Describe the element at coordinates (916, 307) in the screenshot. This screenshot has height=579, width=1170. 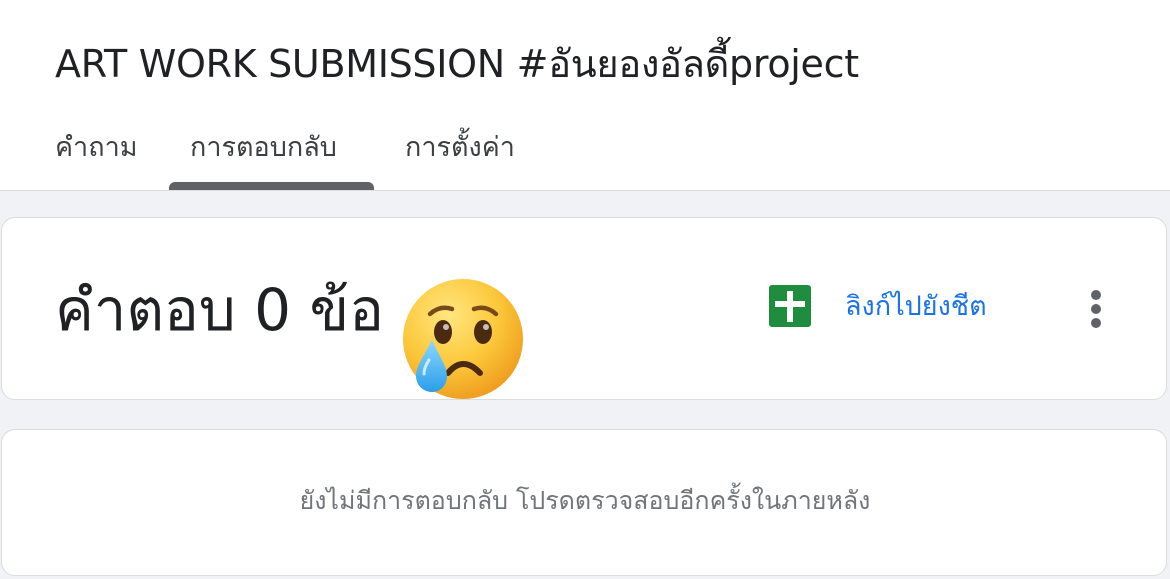
I see `link-to-sheet-button: ลิงก์ไปยังชีต` at that location.